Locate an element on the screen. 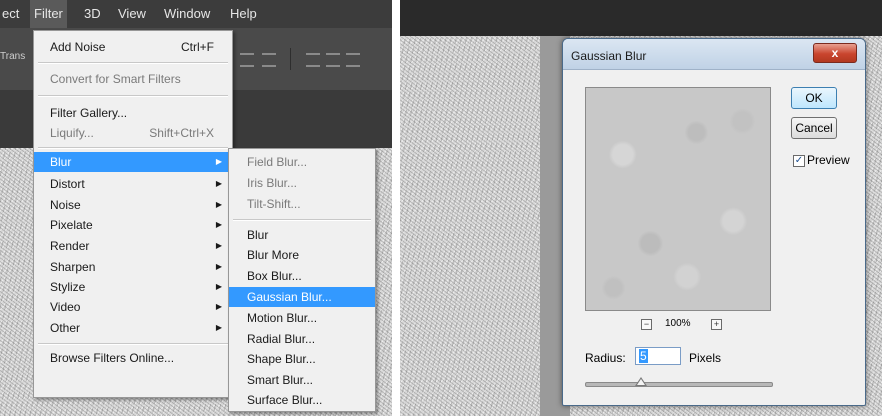 This screenshot has height=416, width=882. close-icon: x is located at coordinates (835, 53).